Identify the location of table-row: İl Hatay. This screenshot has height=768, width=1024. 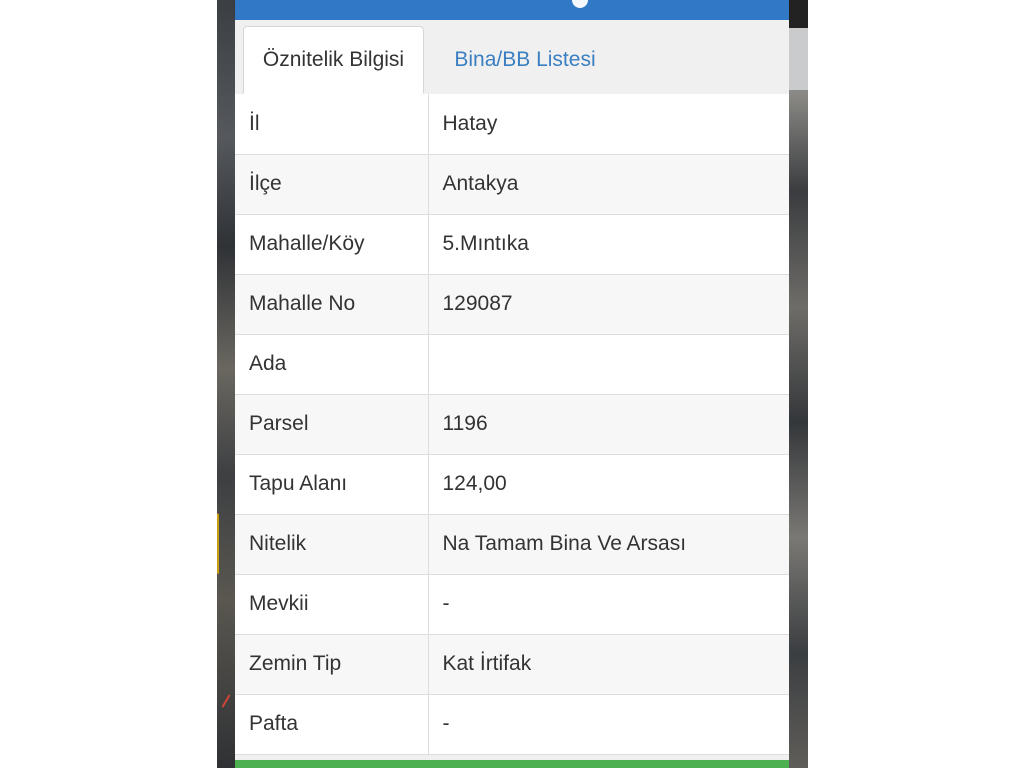
(512, 124).